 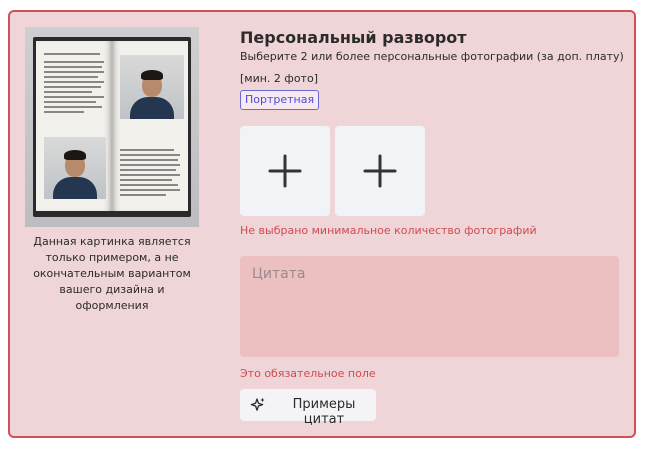 What do you see at coordinates (279, 78) in the screenshot?
I see `min-photos-note: [мин. 2 фото]` at bounding box center [279, 78].